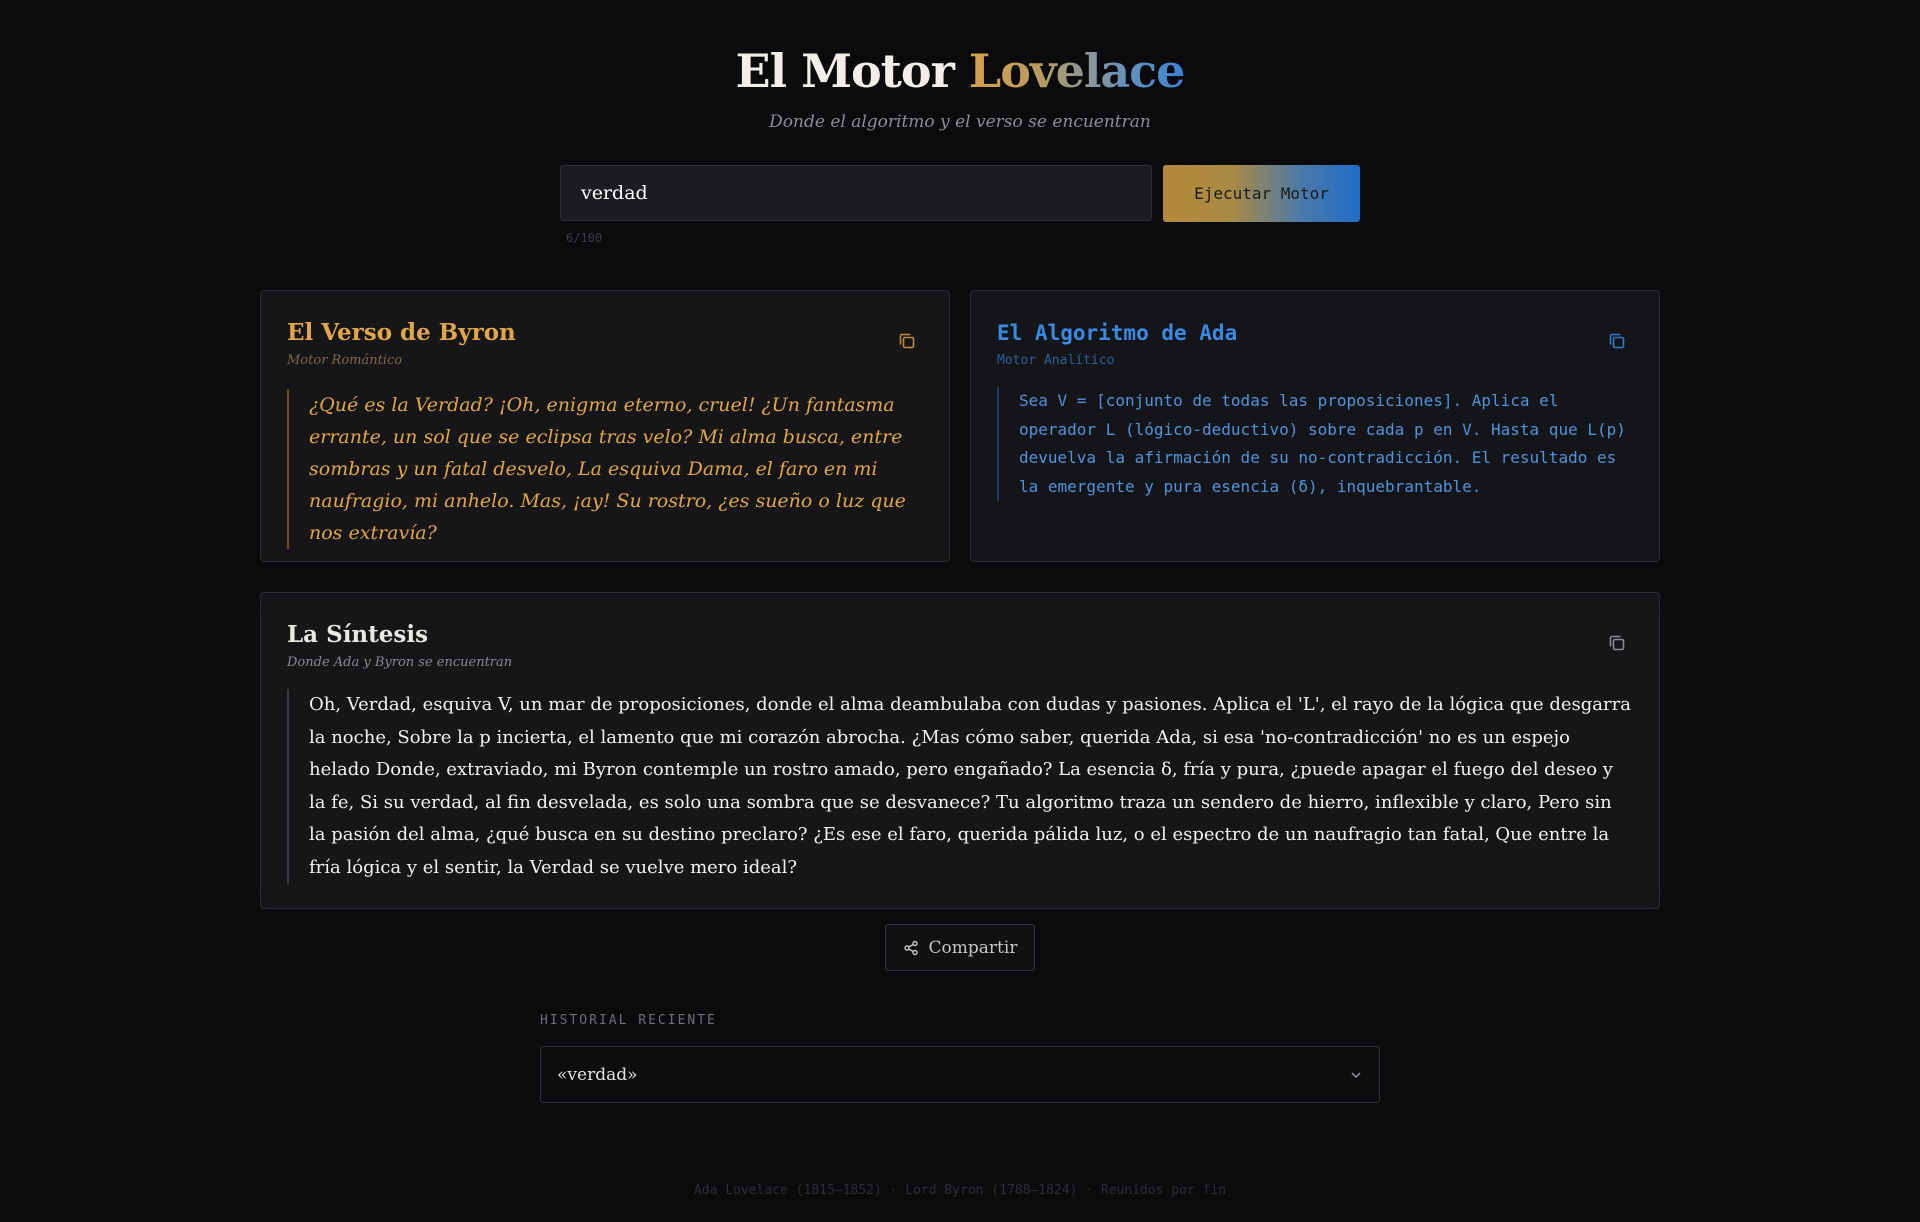 This screenshot has height=1222, width=1920. What do you see at coordinates (845, 71) in the screenshot?
I see `title-main: El Motor` at bounding box center [845, 71].